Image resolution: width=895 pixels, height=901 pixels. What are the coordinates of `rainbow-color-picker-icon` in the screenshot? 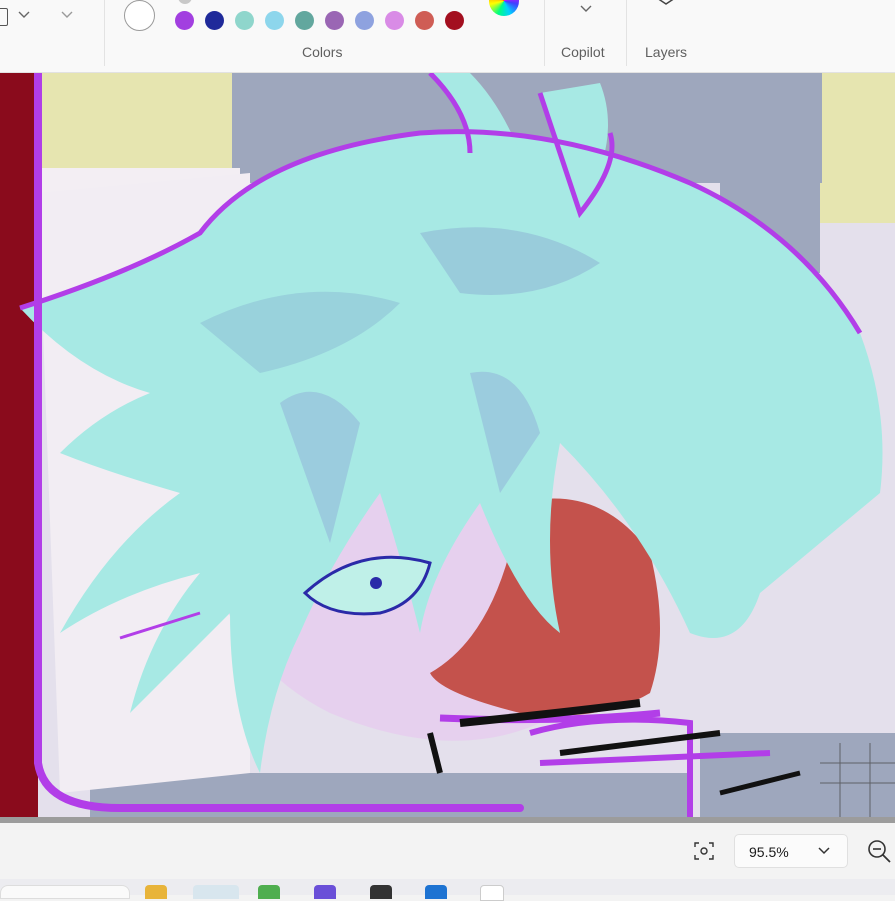 It's located at (504, 8).